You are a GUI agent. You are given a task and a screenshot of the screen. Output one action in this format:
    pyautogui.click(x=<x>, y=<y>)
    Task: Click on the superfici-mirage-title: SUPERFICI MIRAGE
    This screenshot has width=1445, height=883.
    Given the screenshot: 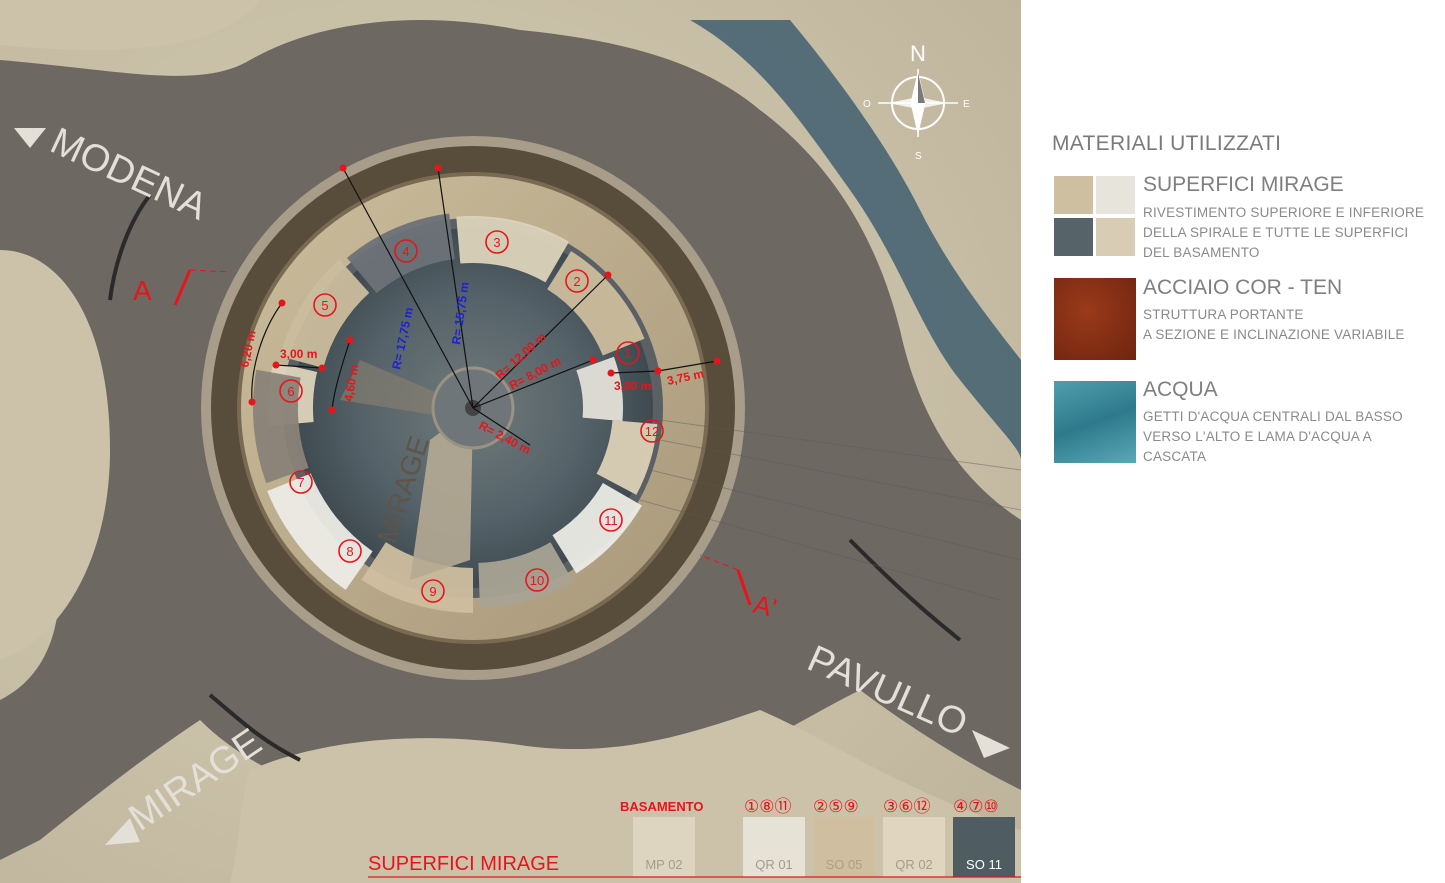 What is the action you would take?
    pyautogui.click(x=463, y=864)
    